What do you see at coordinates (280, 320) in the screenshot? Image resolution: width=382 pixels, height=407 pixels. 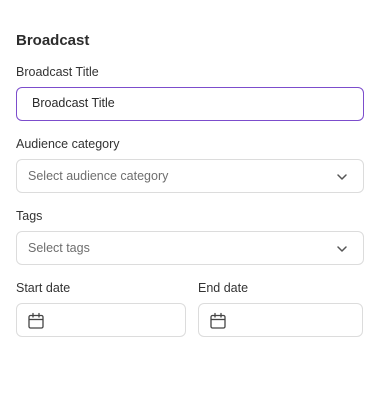 I see `end-date-input` at bounding box center [280, 320].